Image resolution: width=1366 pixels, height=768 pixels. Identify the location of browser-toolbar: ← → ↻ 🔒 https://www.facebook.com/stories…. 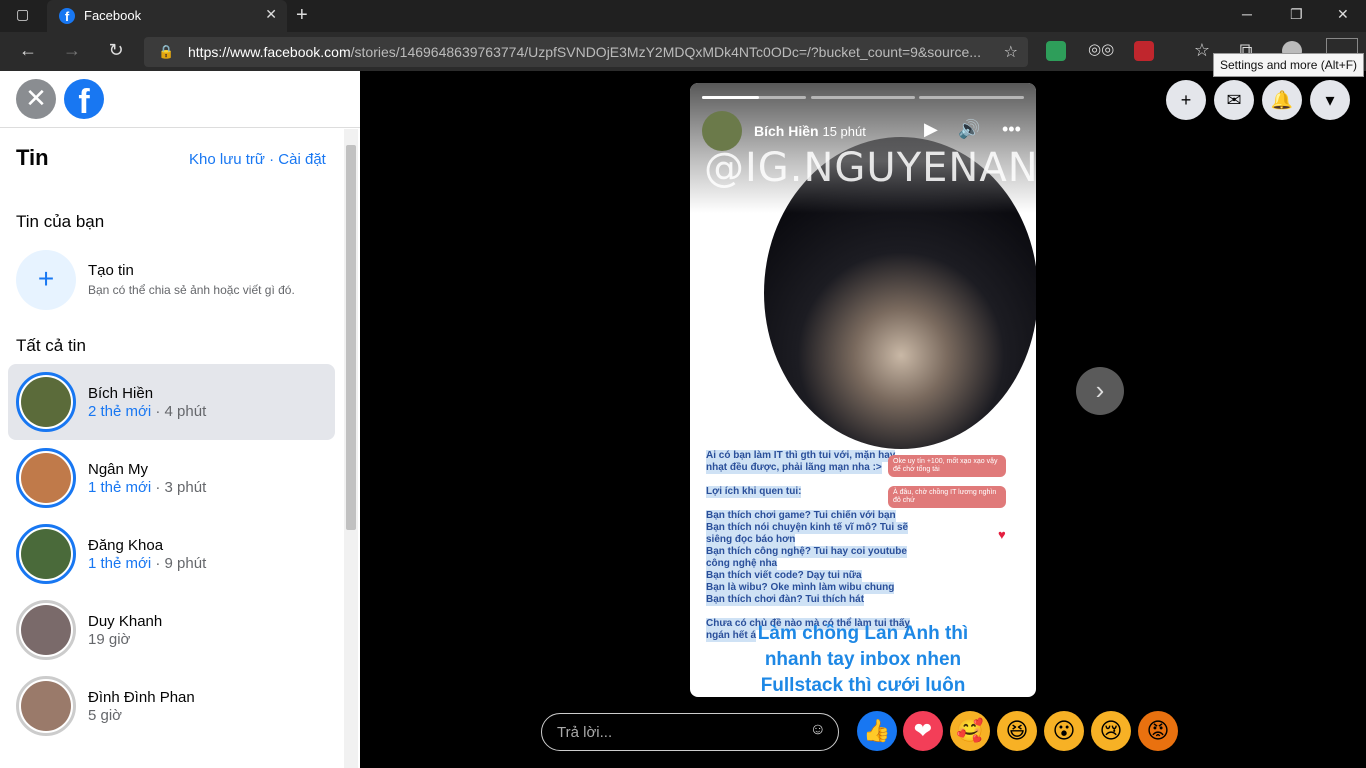
(683, 51).